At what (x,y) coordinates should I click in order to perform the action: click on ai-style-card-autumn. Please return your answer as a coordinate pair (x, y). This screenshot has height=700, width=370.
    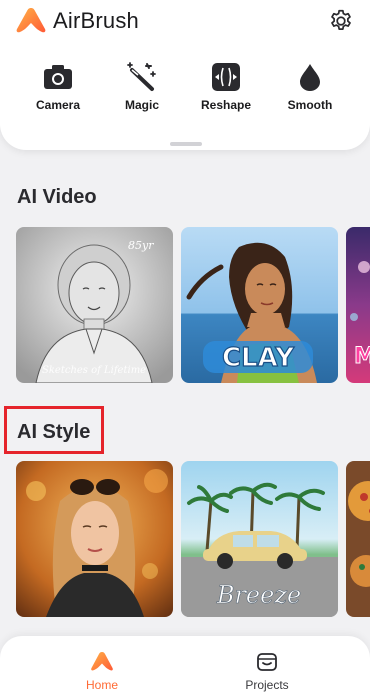
    Looking at the image, I should click on (94, 539).